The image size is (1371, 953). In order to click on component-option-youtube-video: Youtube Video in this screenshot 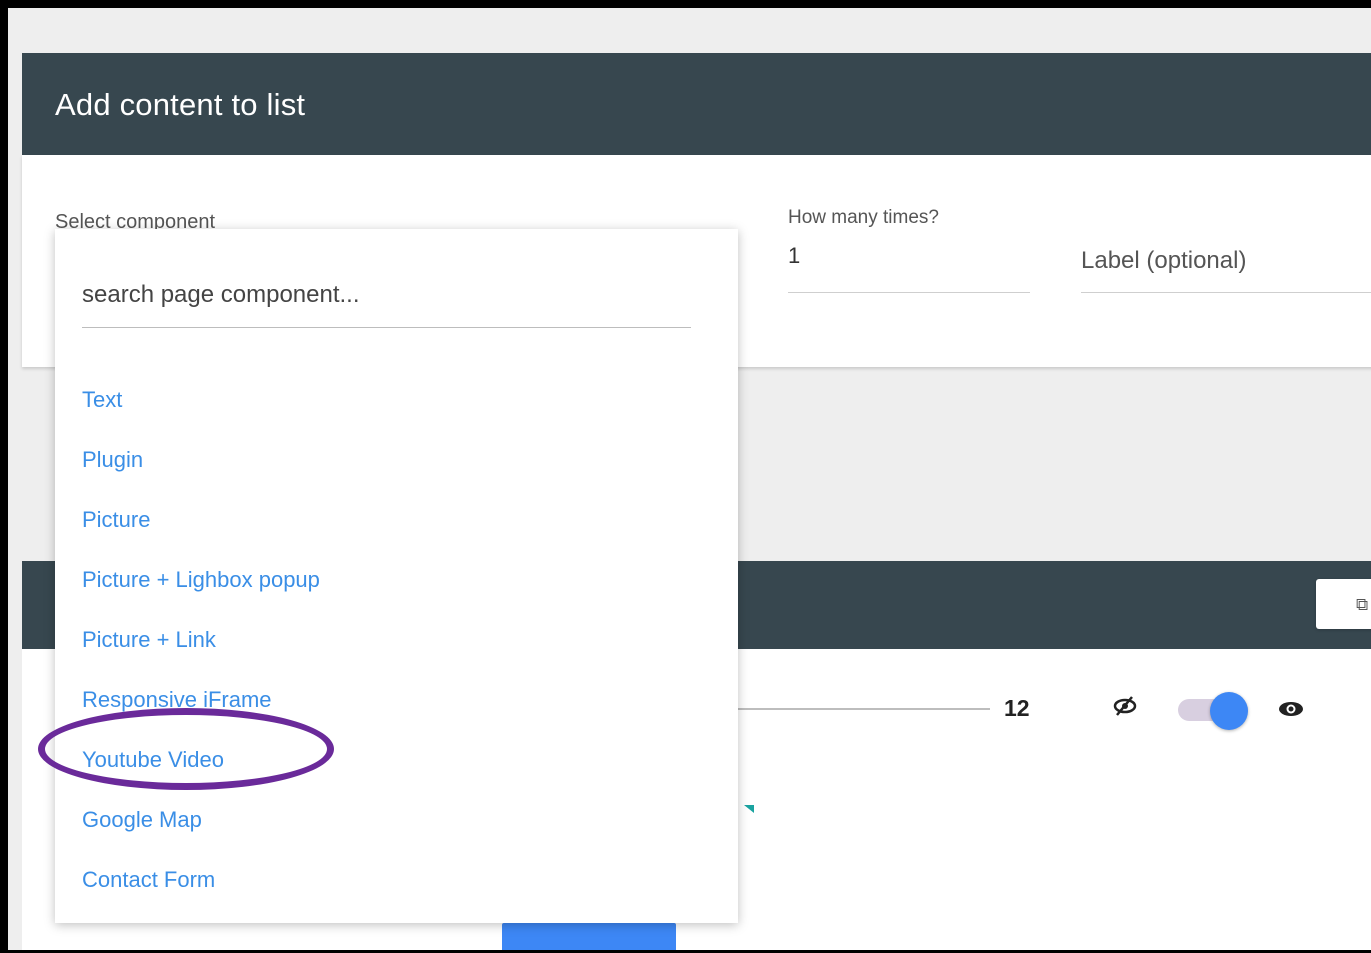, I will do `click(153, 760)`.